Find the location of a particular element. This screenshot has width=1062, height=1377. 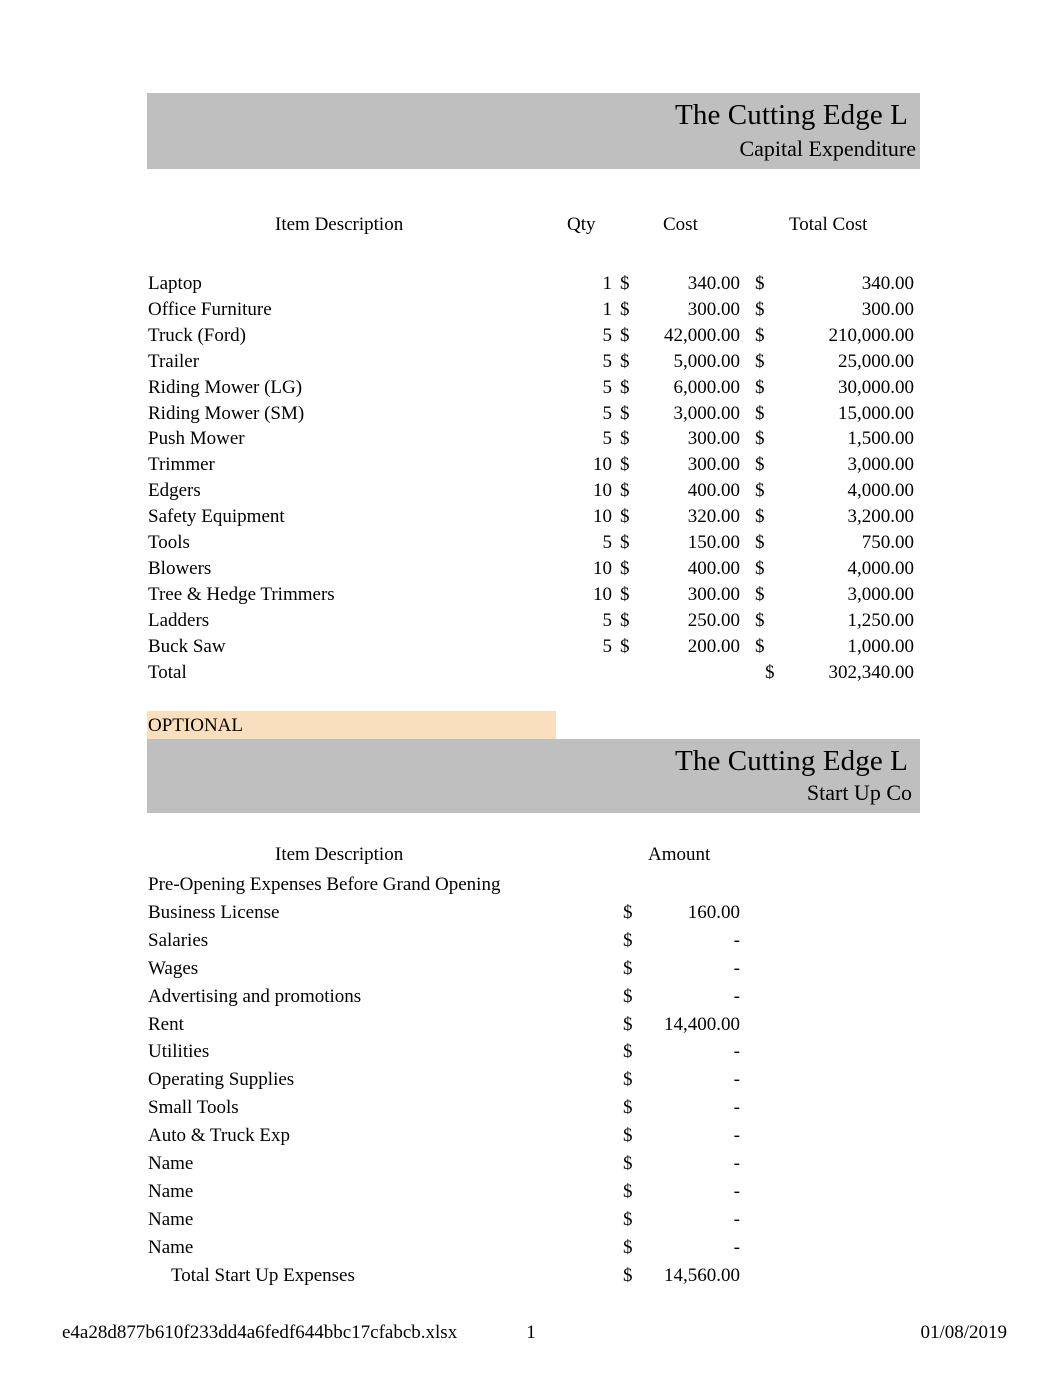

table-row: Laptop 1 $340.00 $340.00 is located at coordinates (531, 284).